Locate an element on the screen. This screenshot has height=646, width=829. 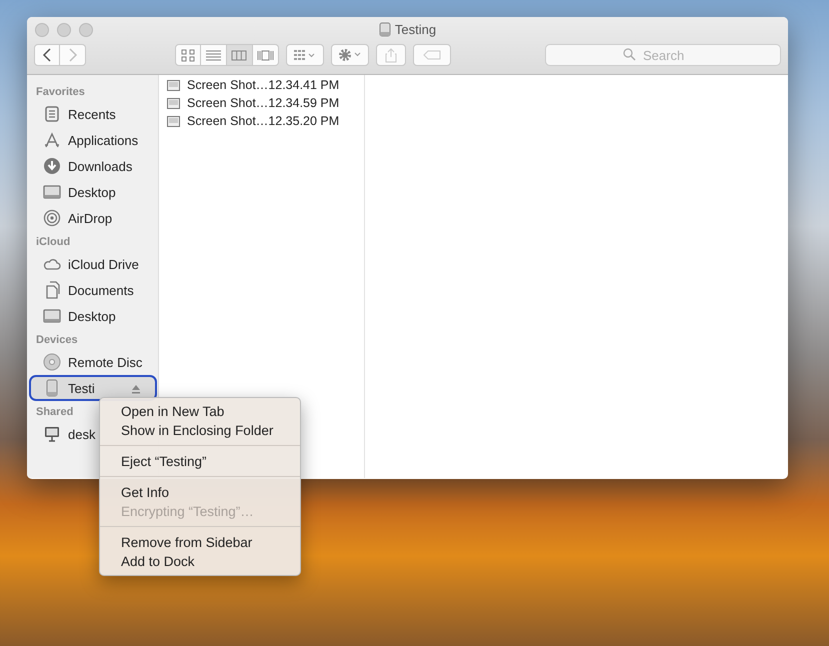
chevron-right-icon is located at coordinates (73, 55).